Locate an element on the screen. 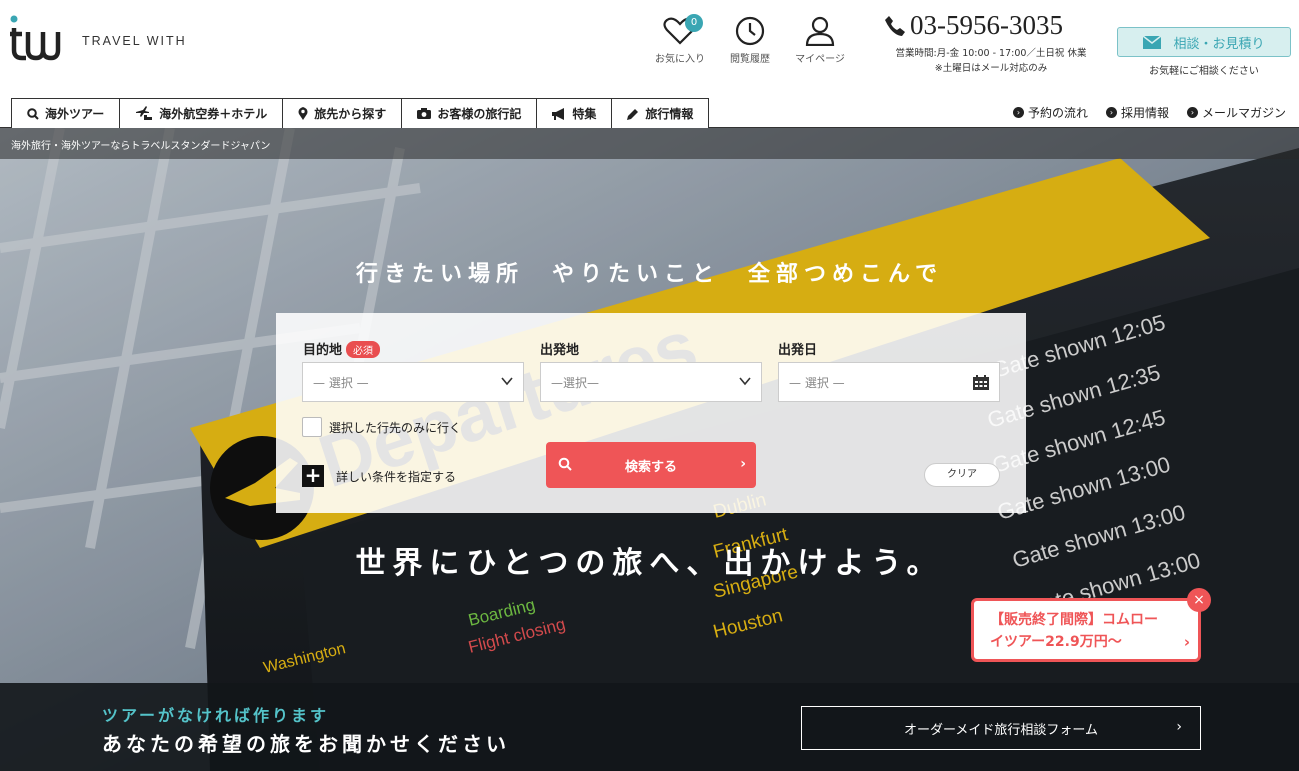 The width and height of the screenshot is (1299, 771). tab-features: 特集 is located at coordinates (574, 113).